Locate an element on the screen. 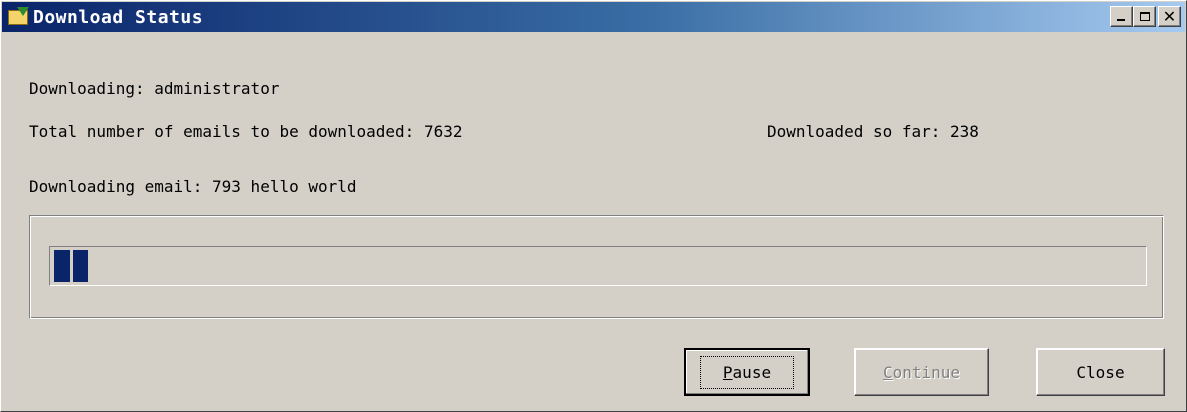  title-bar: Download Status ✕ is located at coordinates (593, 17).